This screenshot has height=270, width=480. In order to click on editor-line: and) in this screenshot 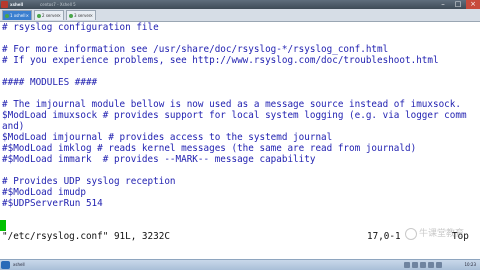, I will do `click(13, 126)`.